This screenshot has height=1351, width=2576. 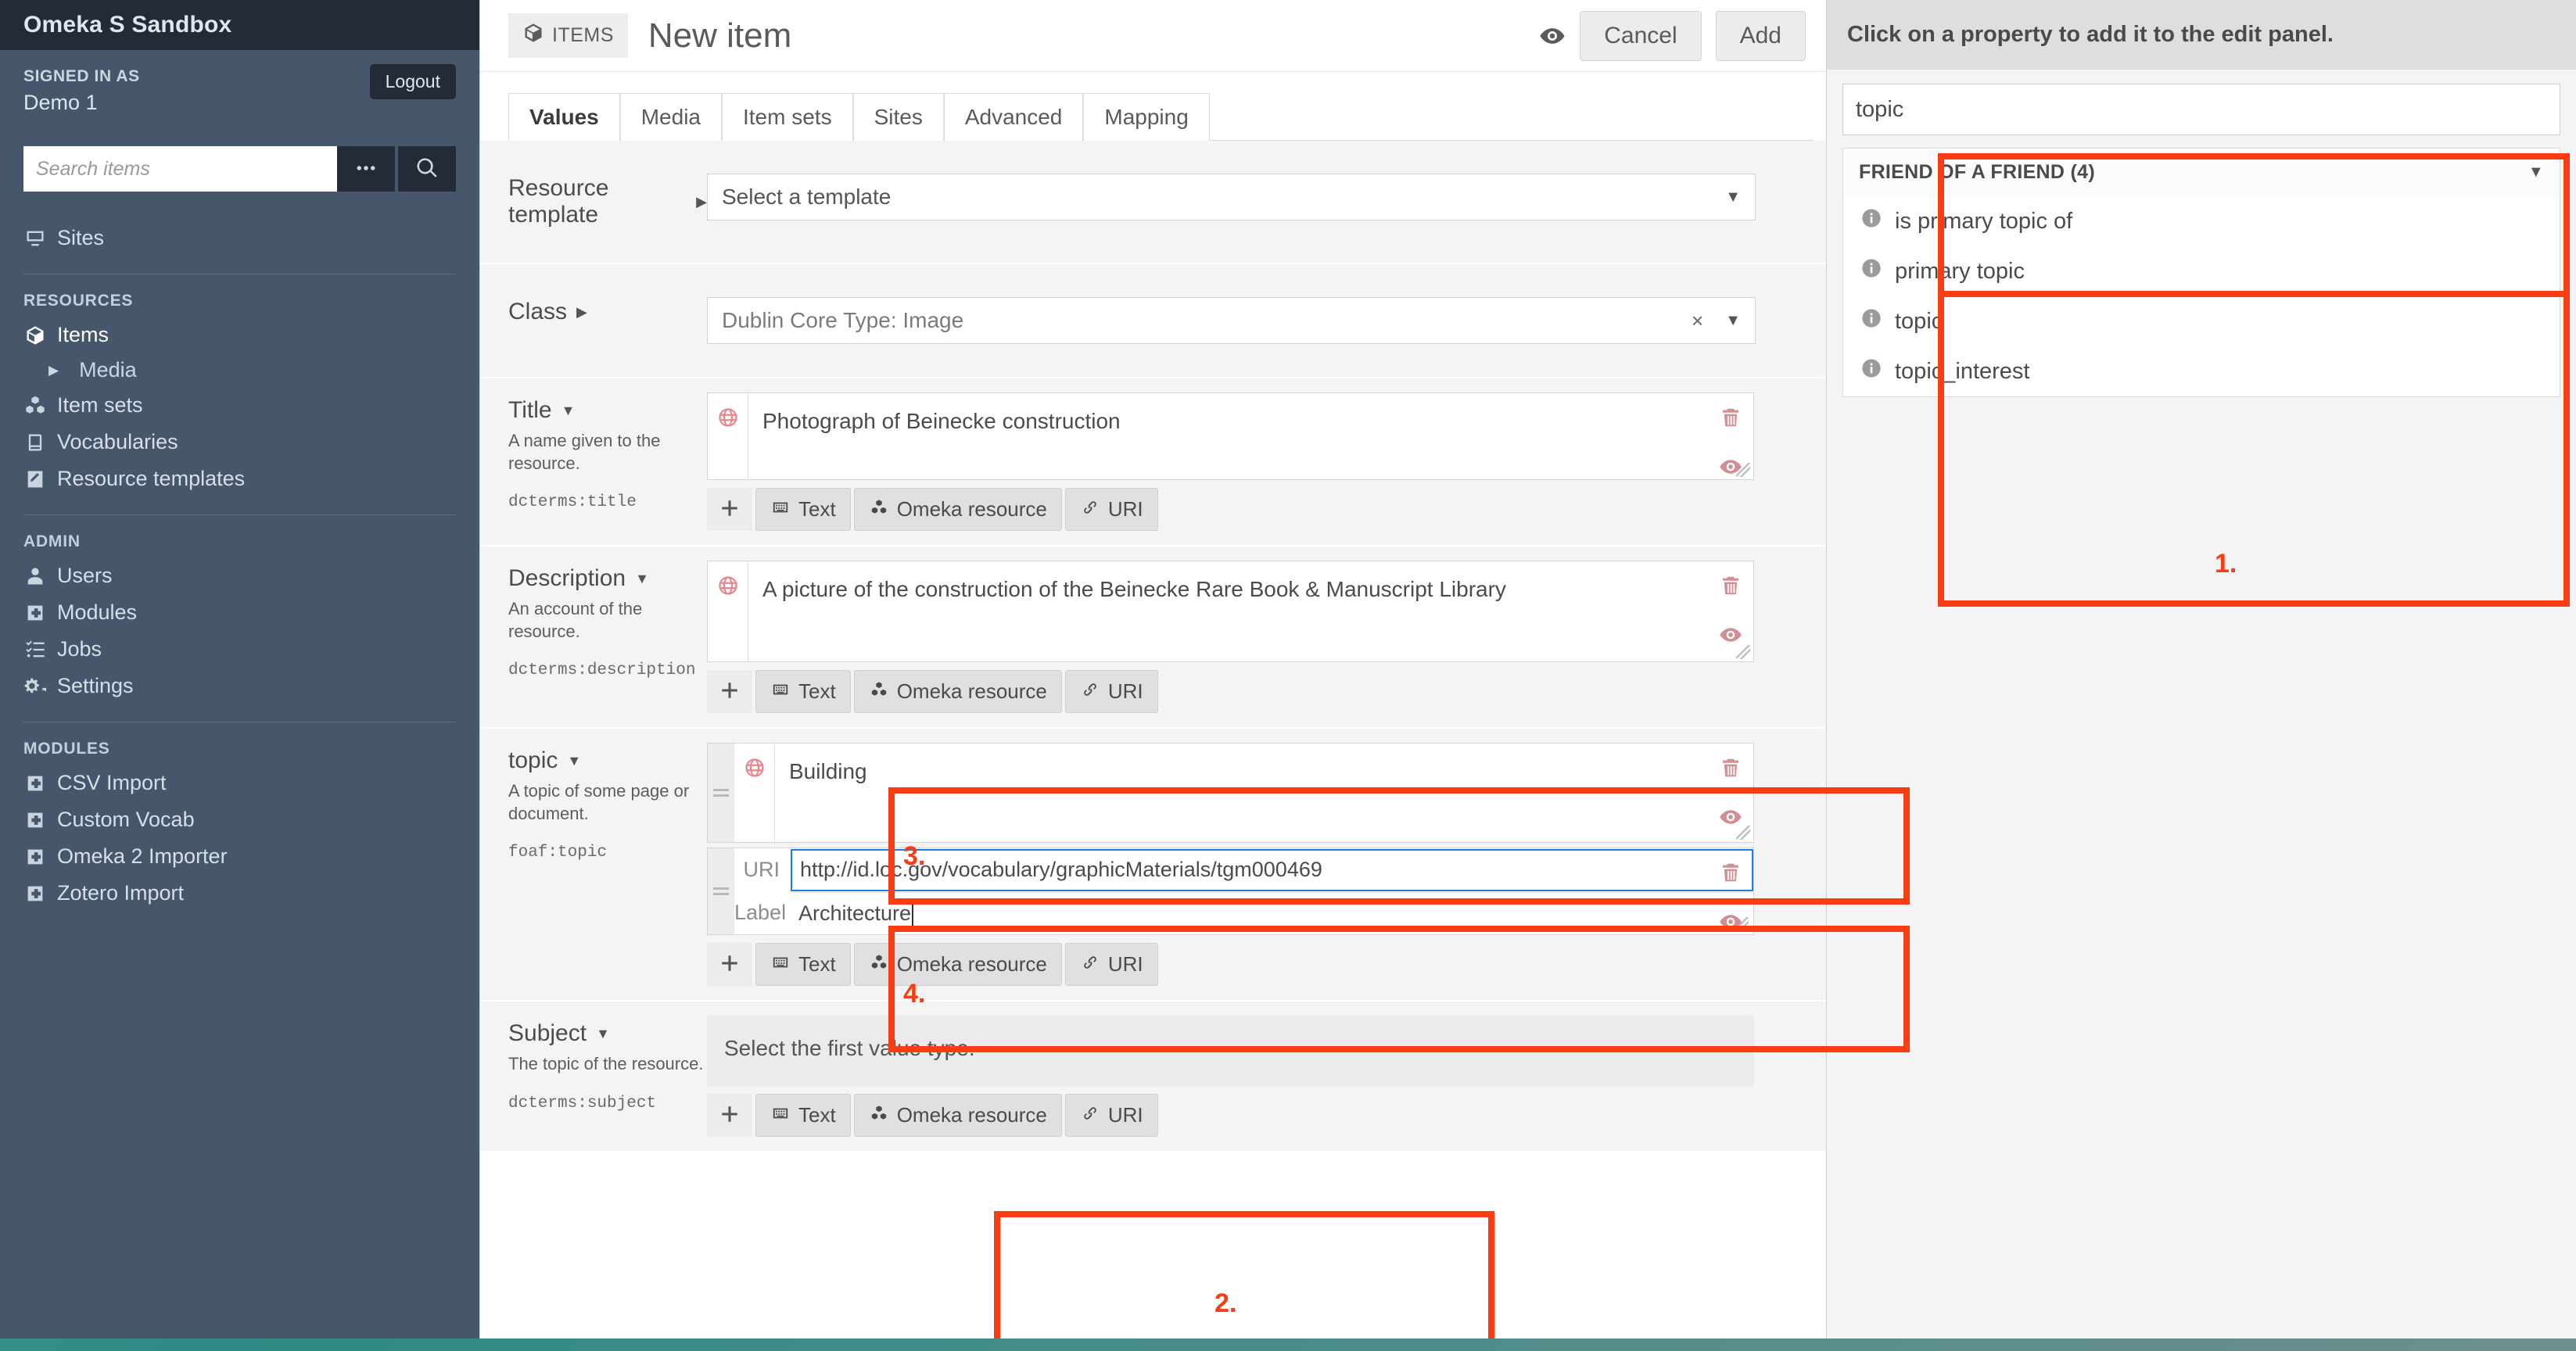 What do you see at coordinates (239, 25) in the screenshot?
I see `site-brand: Omeka S Sandbox` at bounding box center [239, 25].